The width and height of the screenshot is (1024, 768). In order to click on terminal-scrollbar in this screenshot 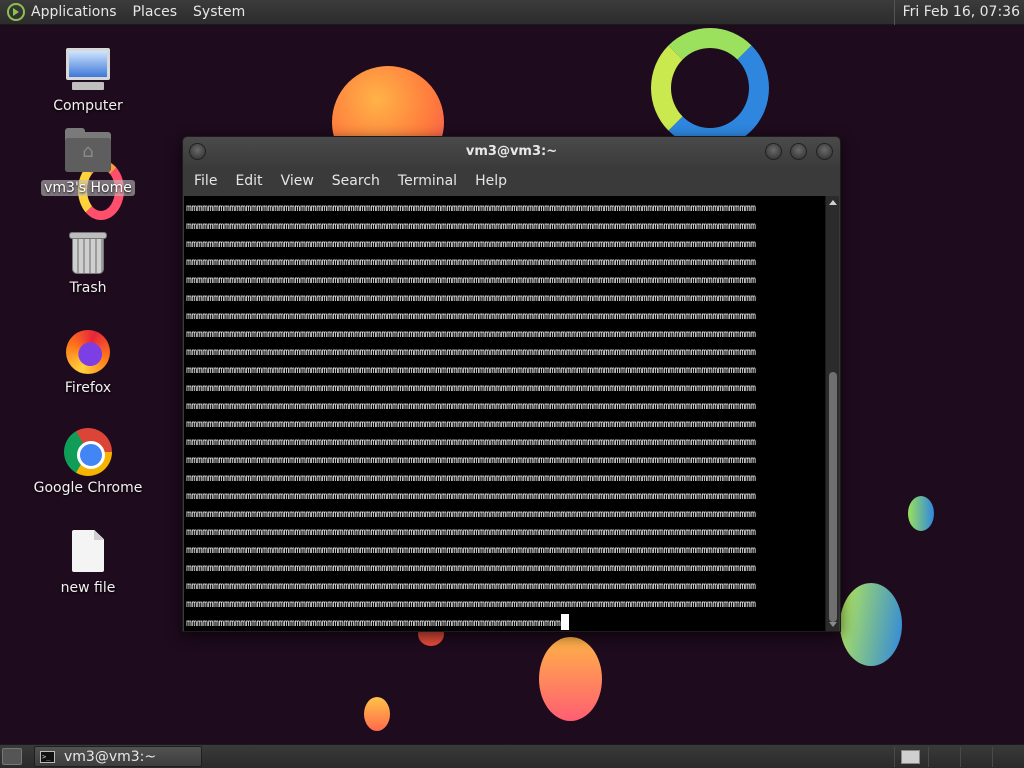, I will do `click(832, 413)`.